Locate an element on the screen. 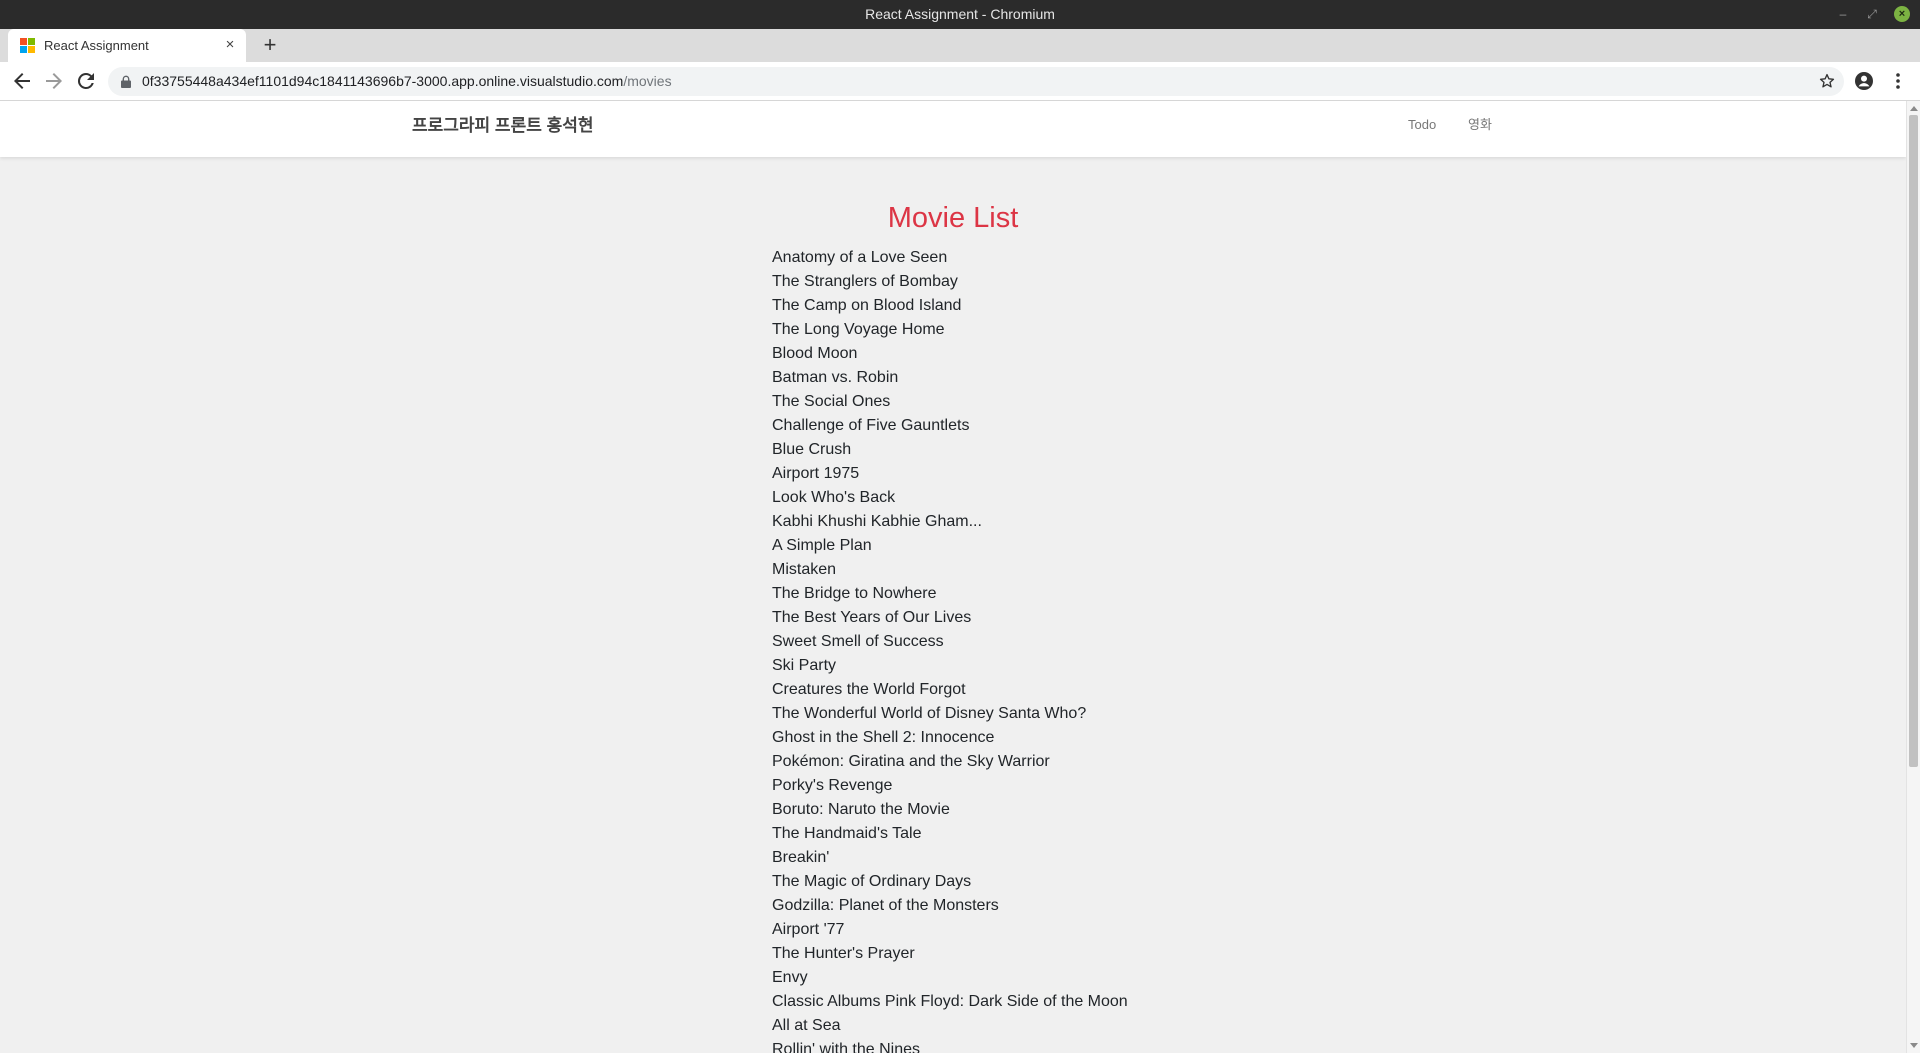  browser-tab: React Assignment × is located at coordinates (127, 45).